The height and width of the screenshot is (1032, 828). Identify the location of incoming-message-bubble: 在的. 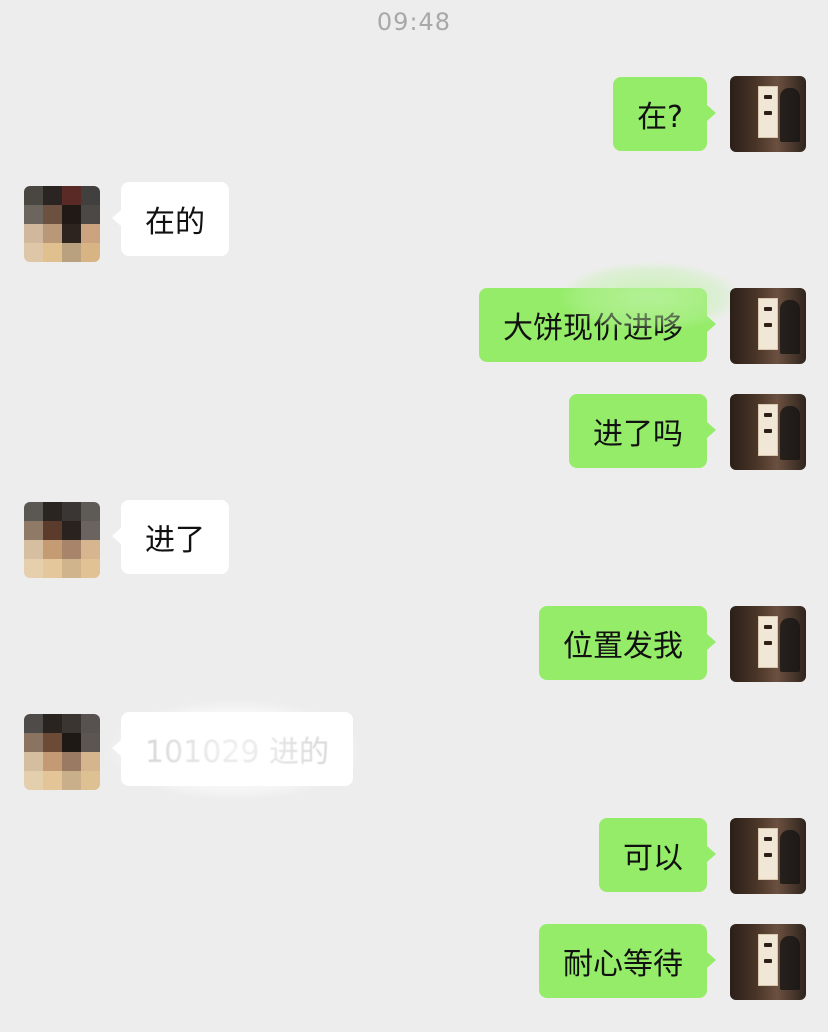
(170, 219).